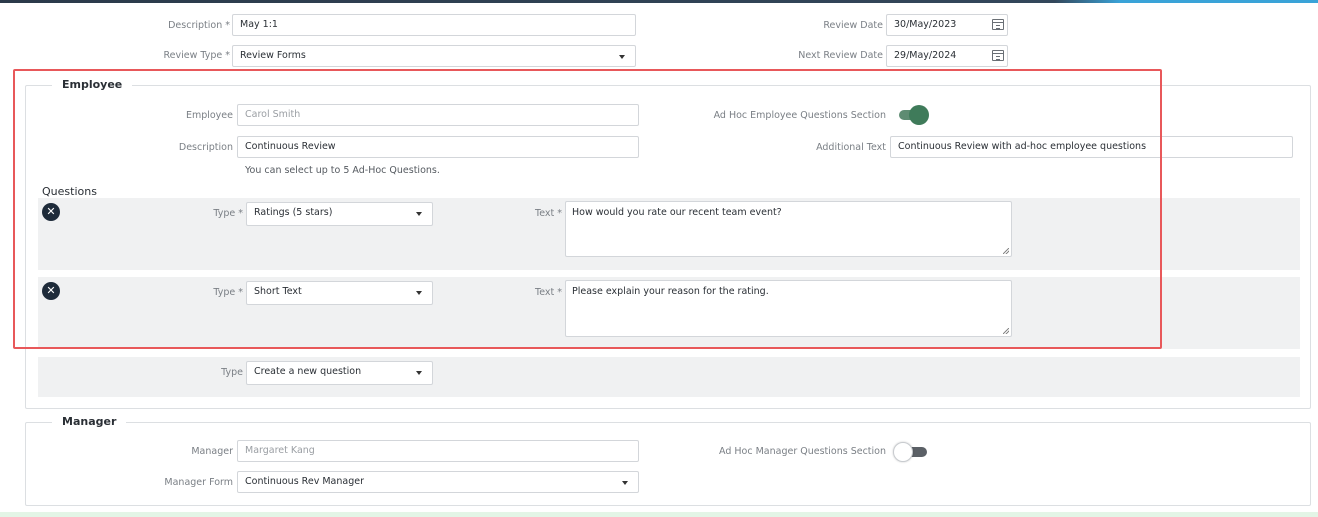 The height and width of the screenshot is (517, 1318). Describe the element at coordinates (910, 452) in the screenshot. I see `adhoc-manager-toggle` at that location.